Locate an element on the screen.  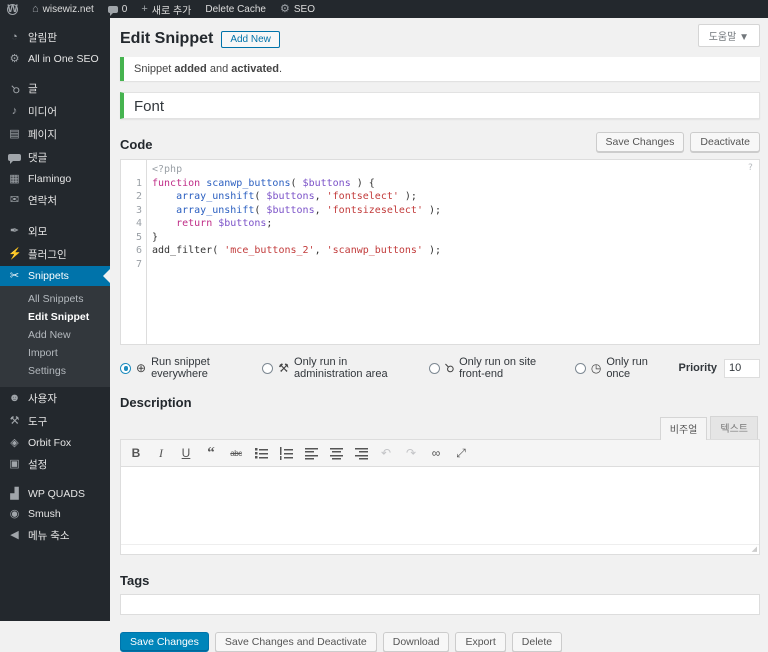
submenu-item-edit-snippet: Edit Snippet is located at coordinates (55, 317).